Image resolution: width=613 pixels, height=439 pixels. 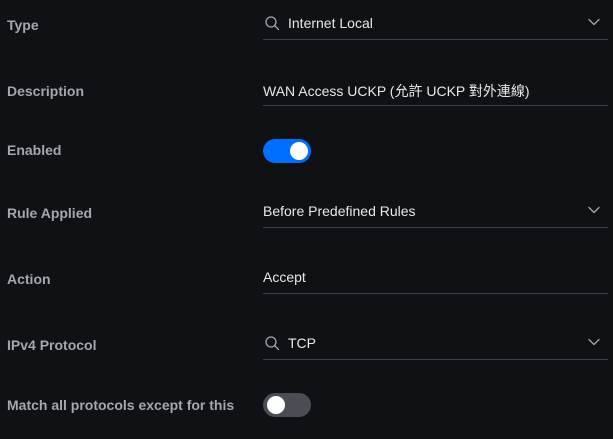 I want to click on type-dropdown: Internet Local, so click(x=435, y=24).